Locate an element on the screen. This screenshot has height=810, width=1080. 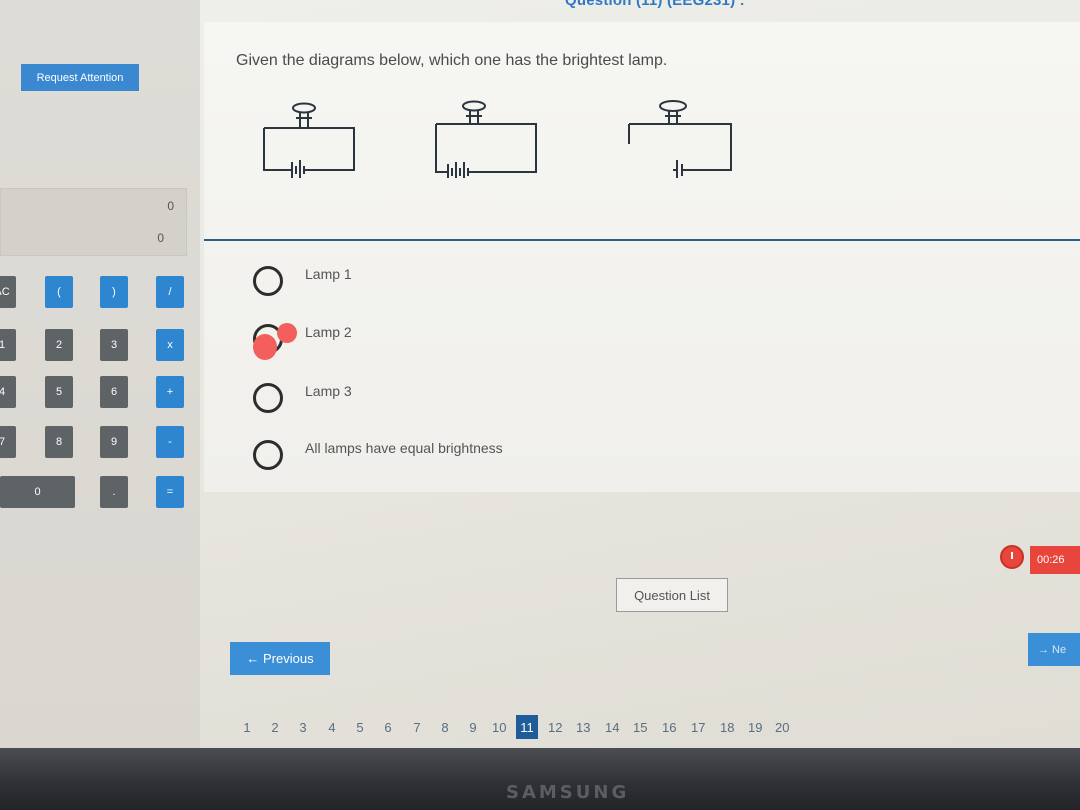
calc-key-9: 9 is located at coordinates (114, 442).